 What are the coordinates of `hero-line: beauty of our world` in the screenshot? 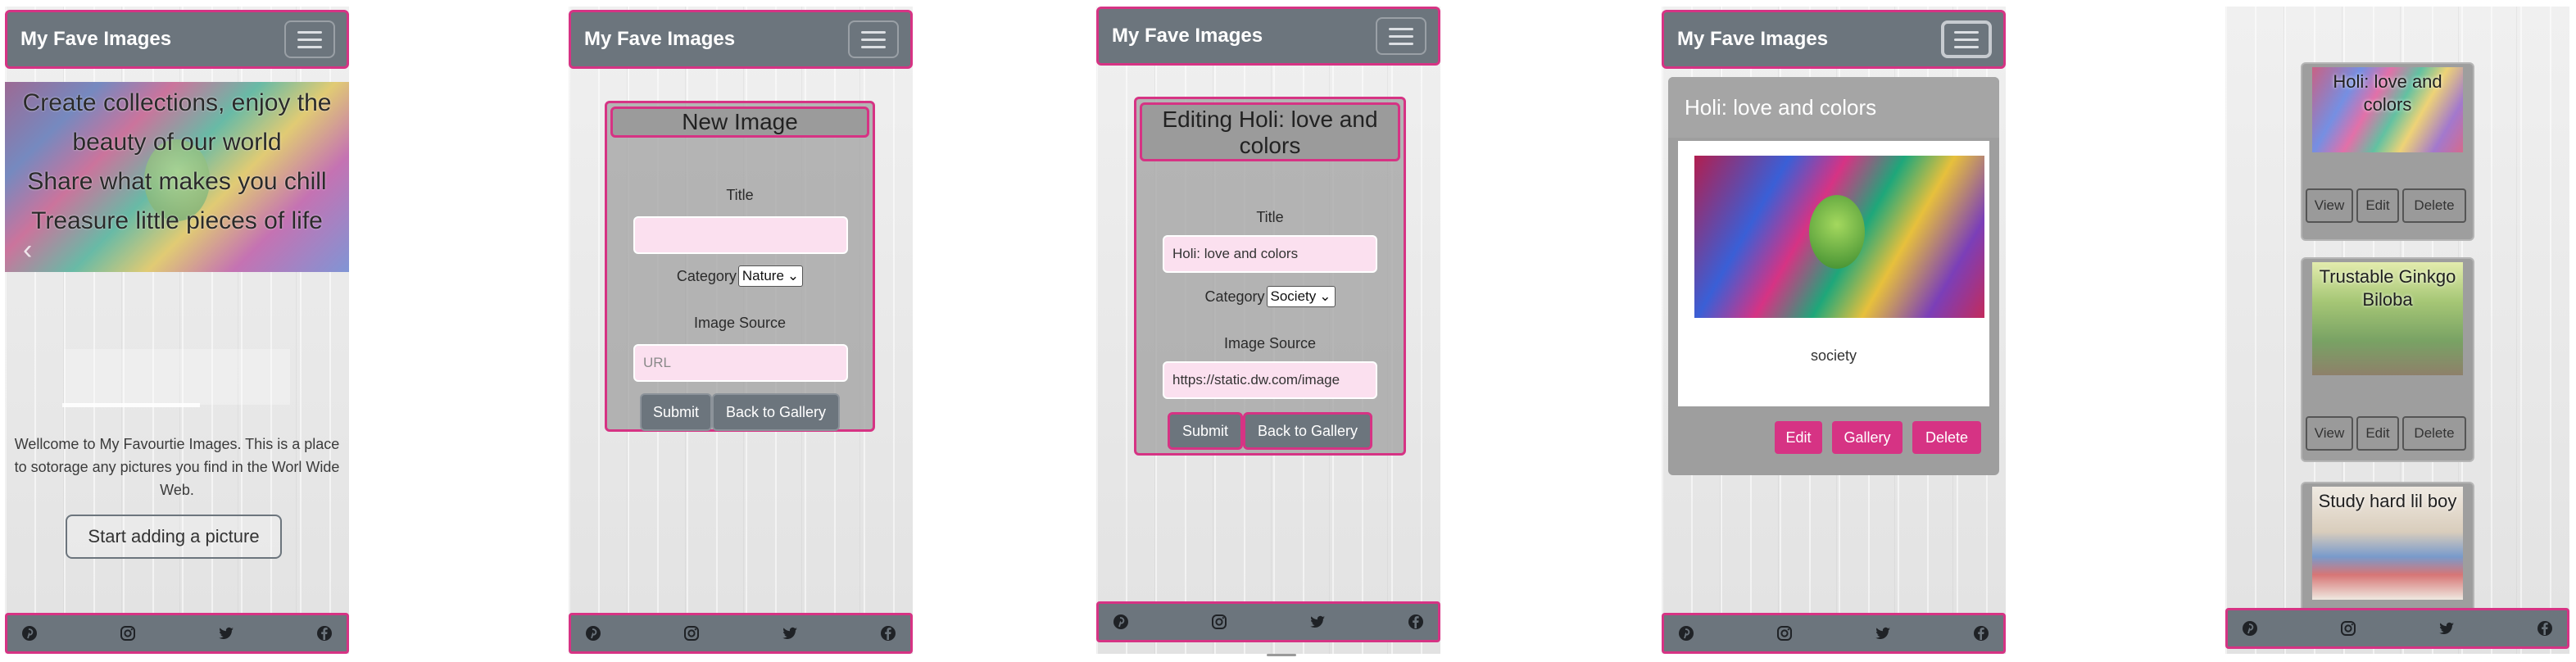 It's located at (177, 142).